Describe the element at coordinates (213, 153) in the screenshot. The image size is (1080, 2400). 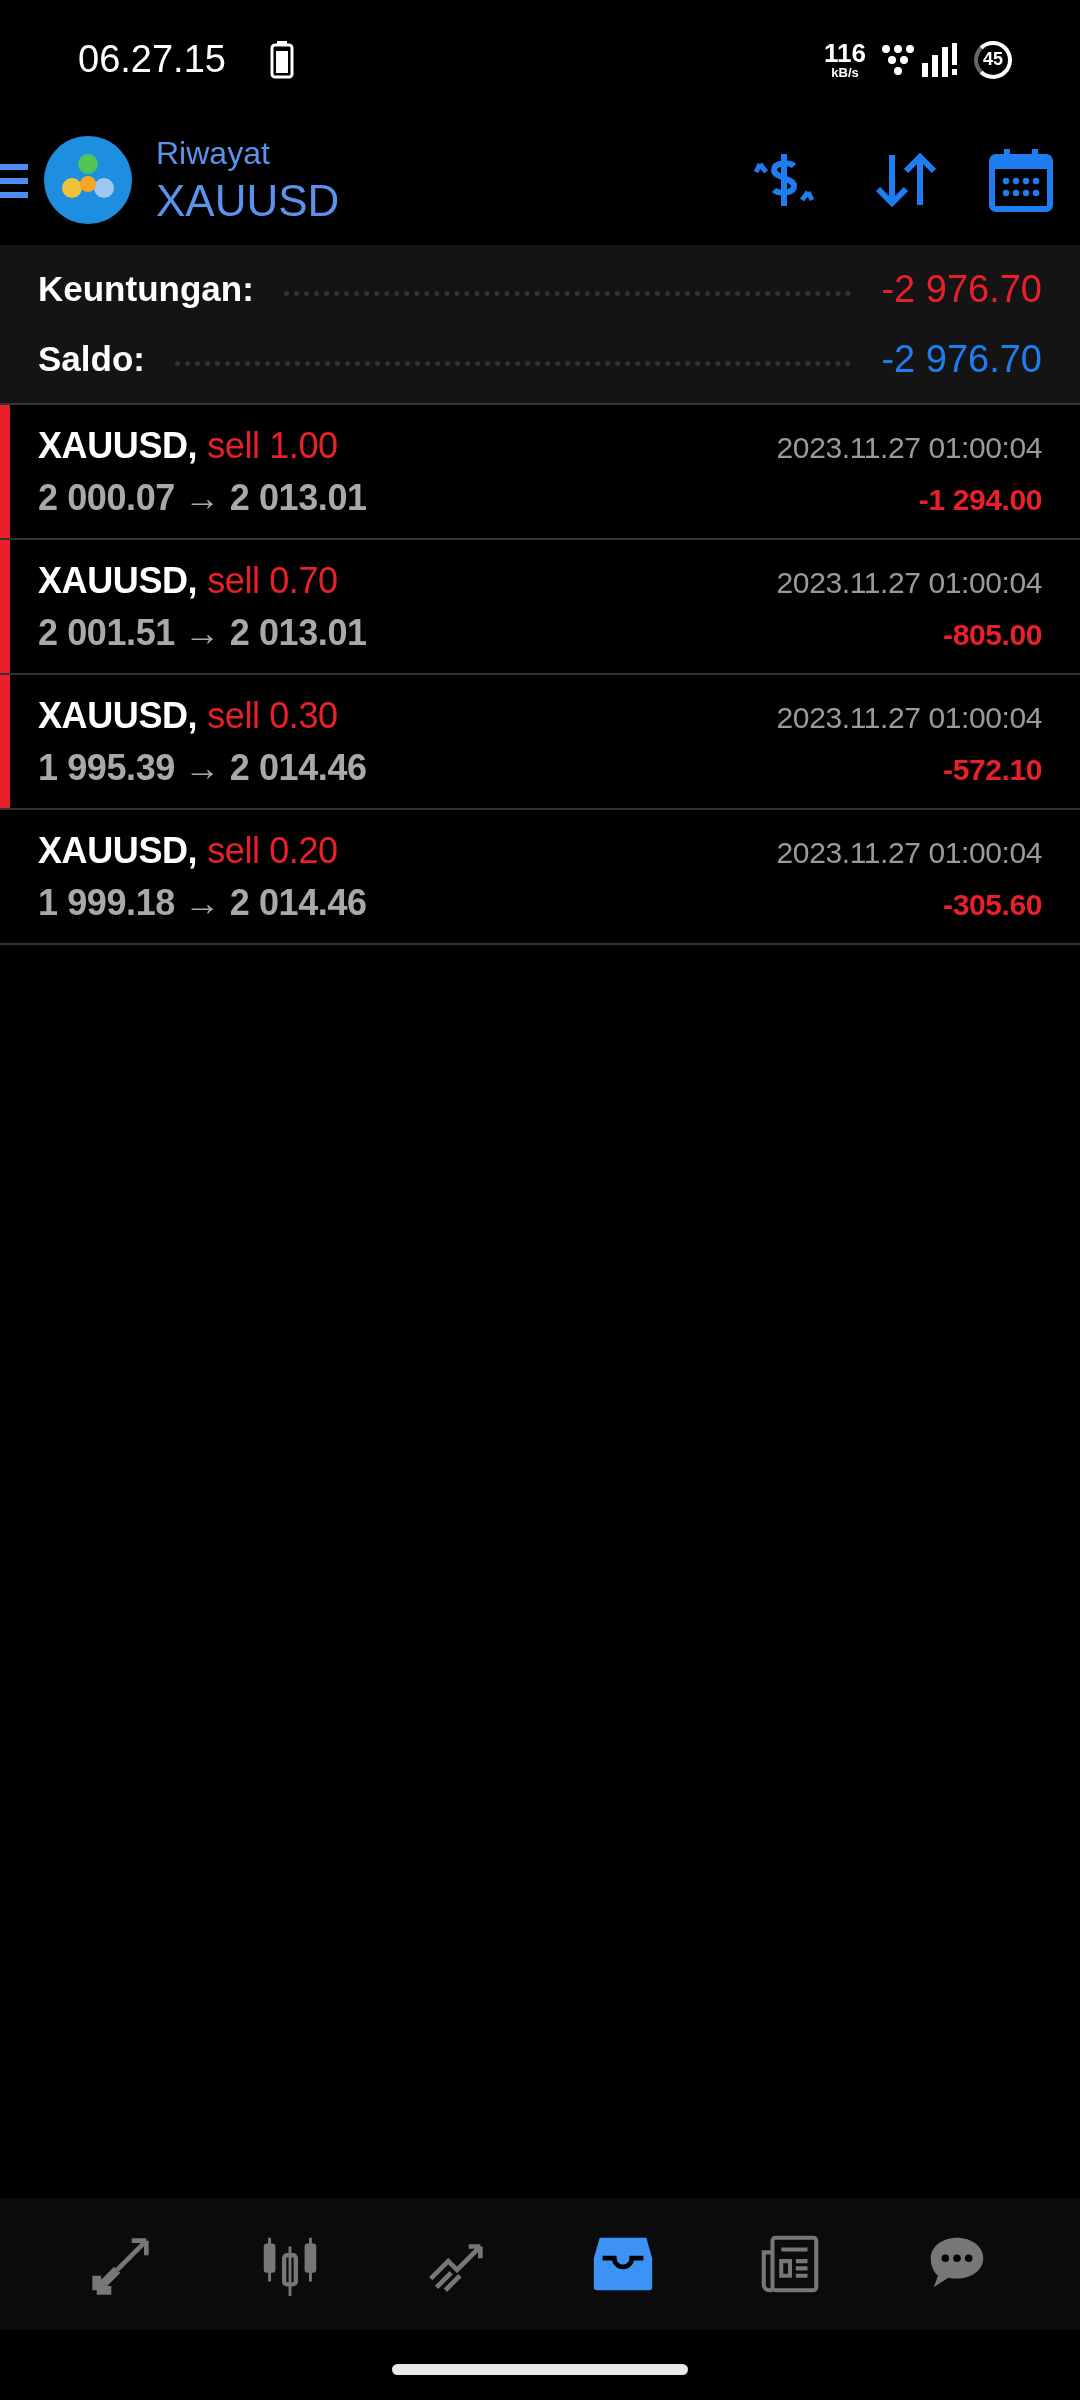
I see `screen-subtitle: Riwayat` at that location.